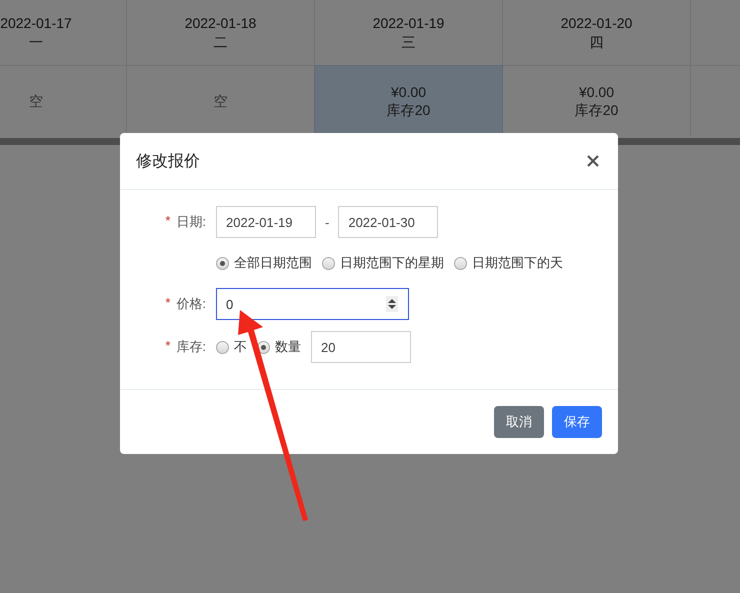  What do you see at coordinates (220, 23) in the screenshot?
I see `date-label: 2022-01-18` at bounding box center [220, 23].